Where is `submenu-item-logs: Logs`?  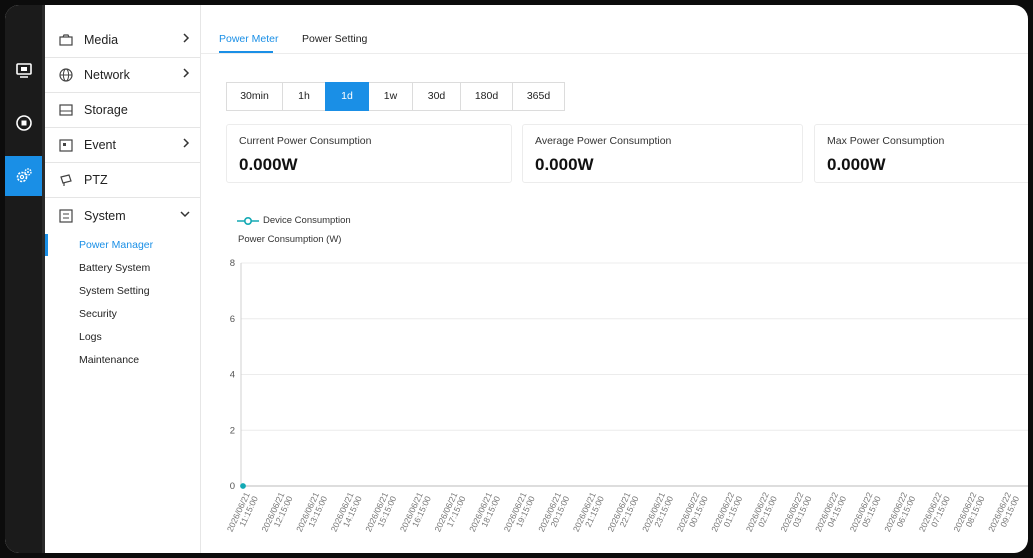 submenu-item-logs: Logs is located at coordinates (122, 337).